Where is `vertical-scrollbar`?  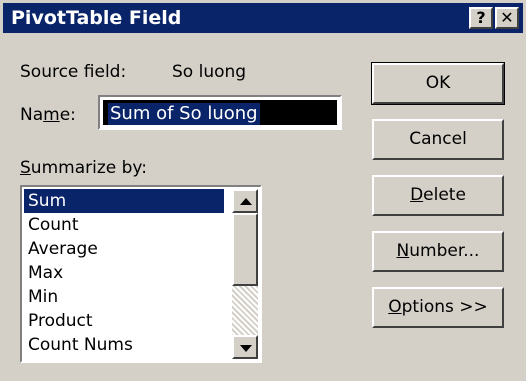
vertical-scrollbar is located at coordinates (245, 274).